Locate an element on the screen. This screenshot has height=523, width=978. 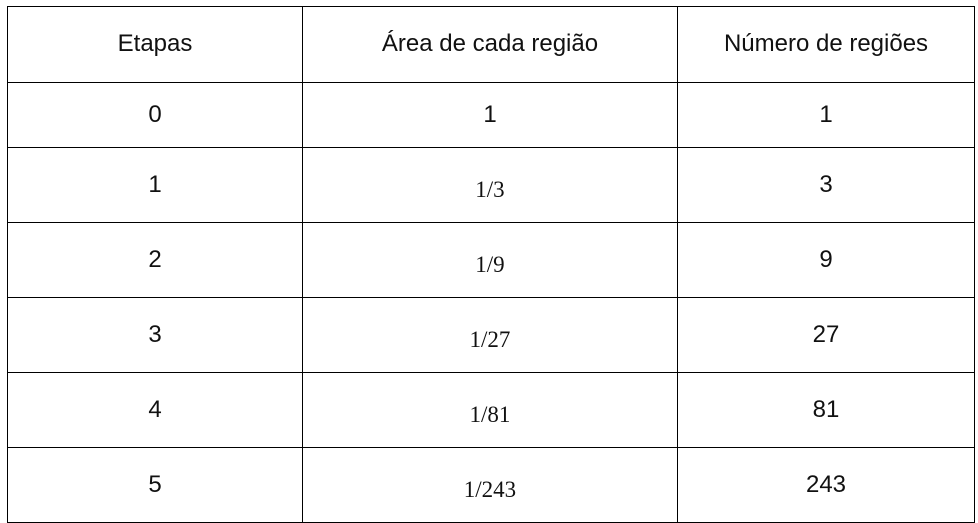
table-row: 5 1/243 243 is located at coordinates (491, 485).